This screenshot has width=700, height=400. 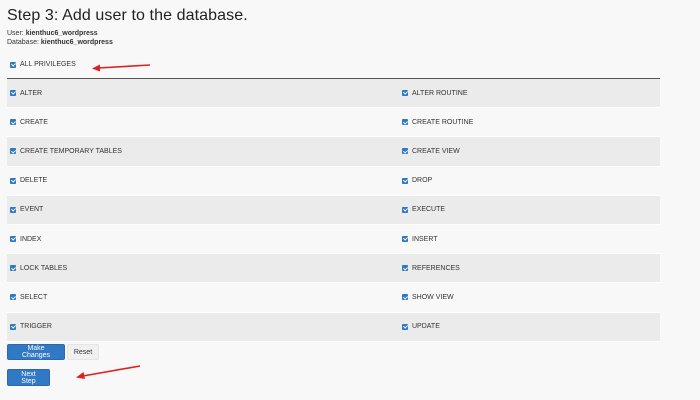 I want to click on privilege-label: EXECUTE, so click(x=429, y=210).